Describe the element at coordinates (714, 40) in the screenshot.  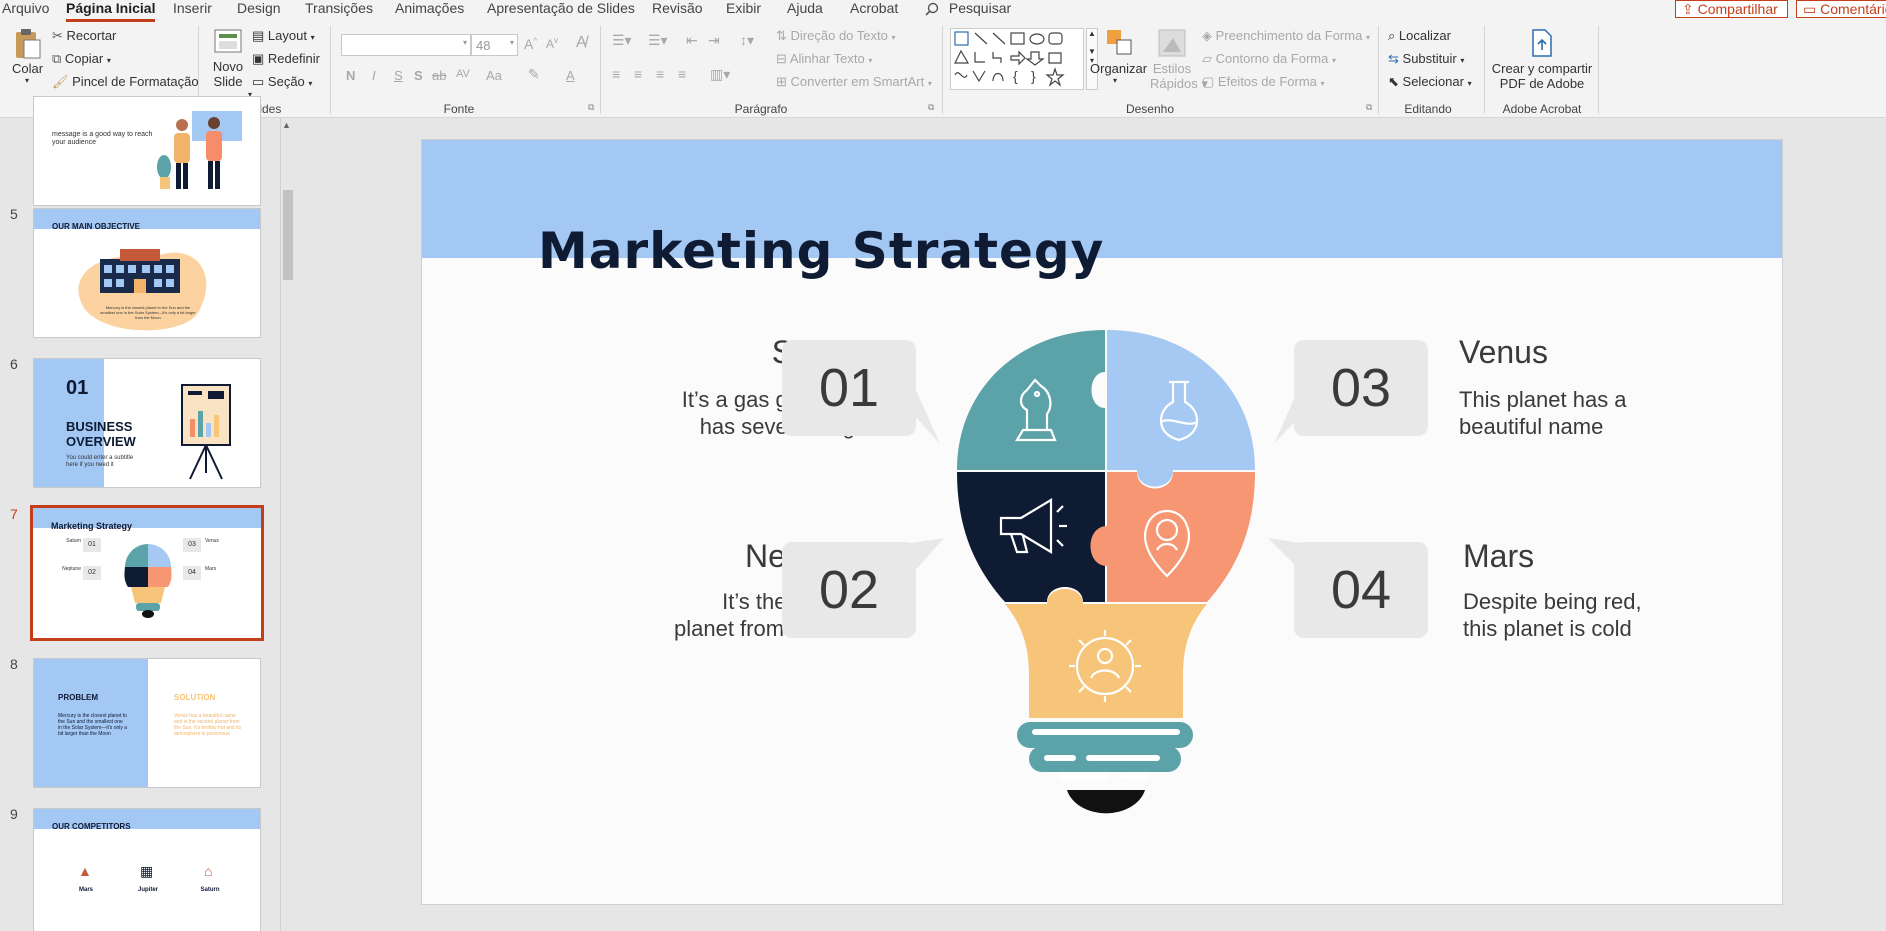
I see `increase-indent-icon: ⇥` at that location.